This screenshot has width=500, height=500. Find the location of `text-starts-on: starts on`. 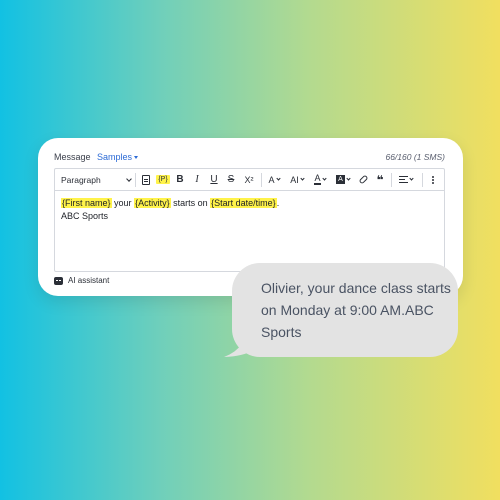

text-starts-on: starts on is located at coordinates (190, 203).